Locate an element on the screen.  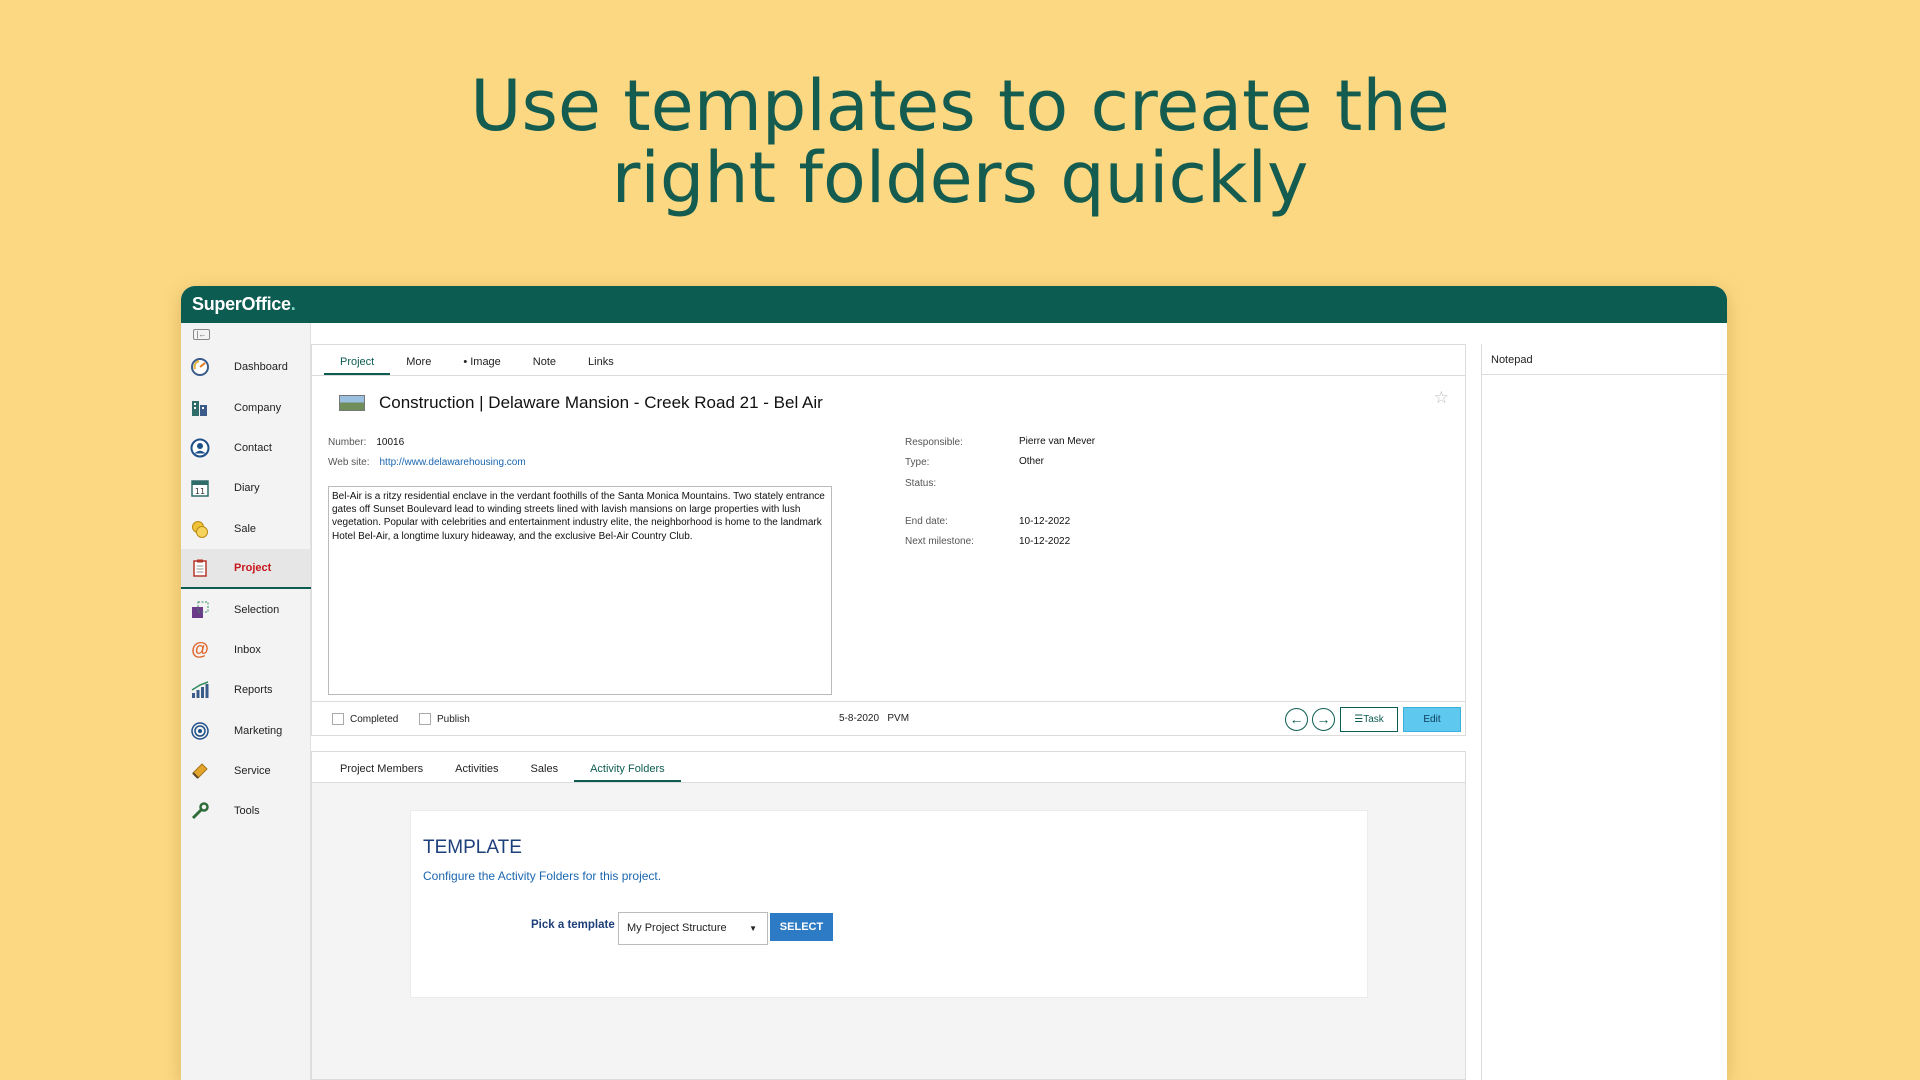
sidebar-item-label: Diary is located at coordinates (247, 488).